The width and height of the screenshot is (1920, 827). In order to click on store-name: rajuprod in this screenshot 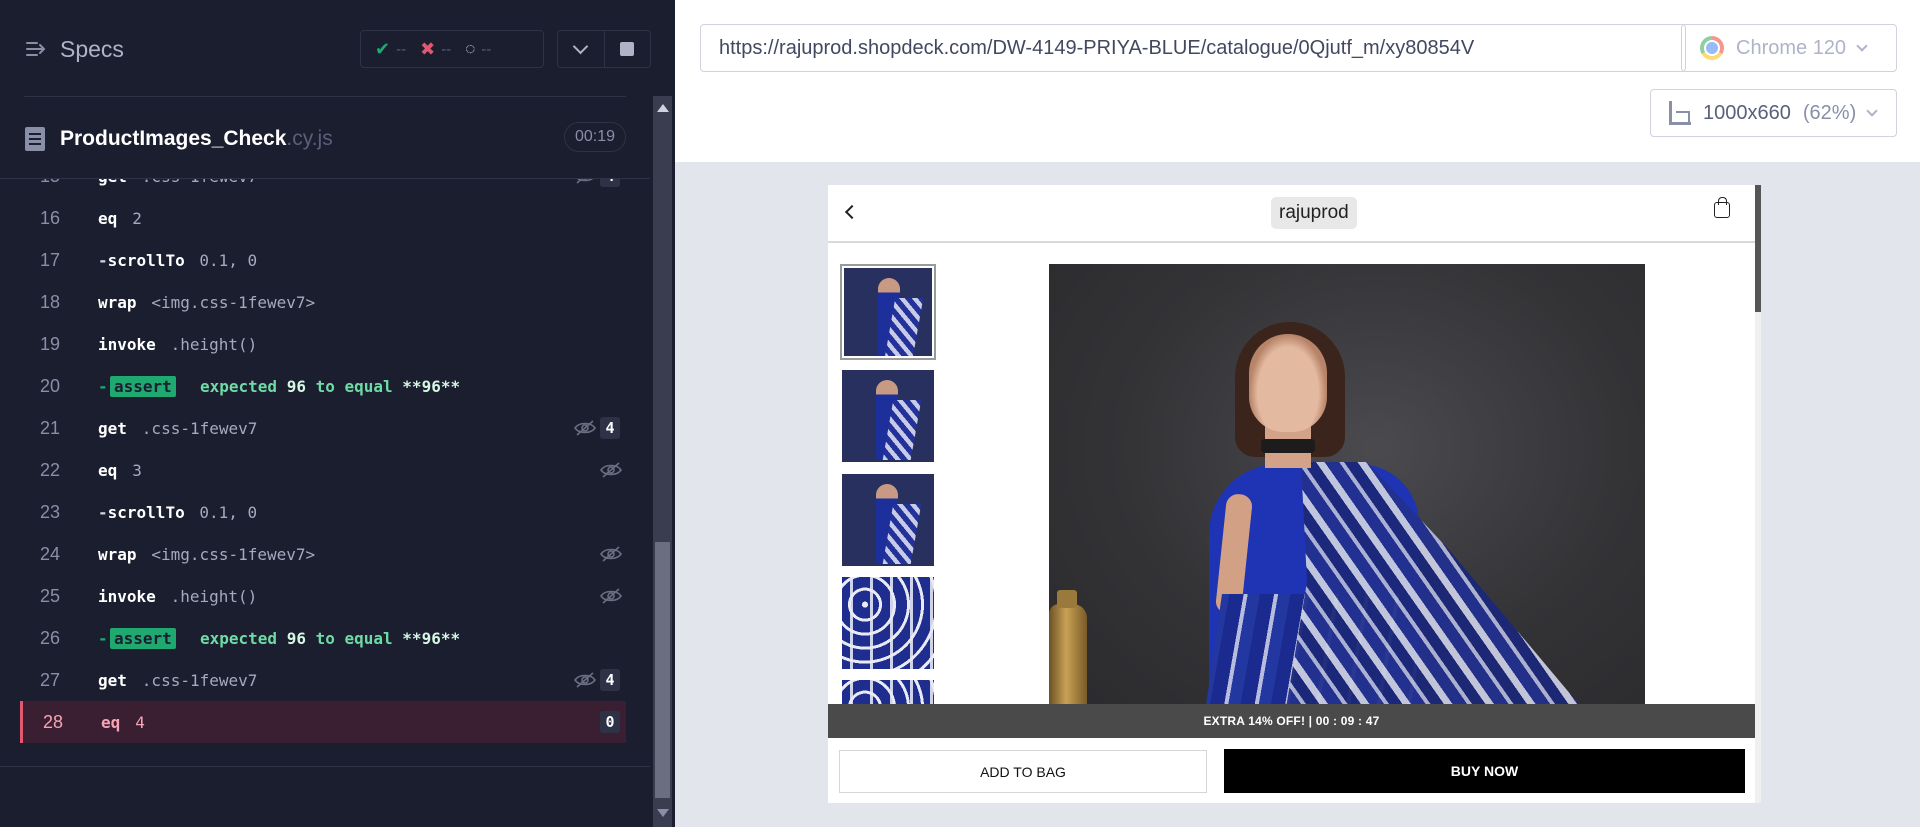, I will do `click(1314, 213)`.